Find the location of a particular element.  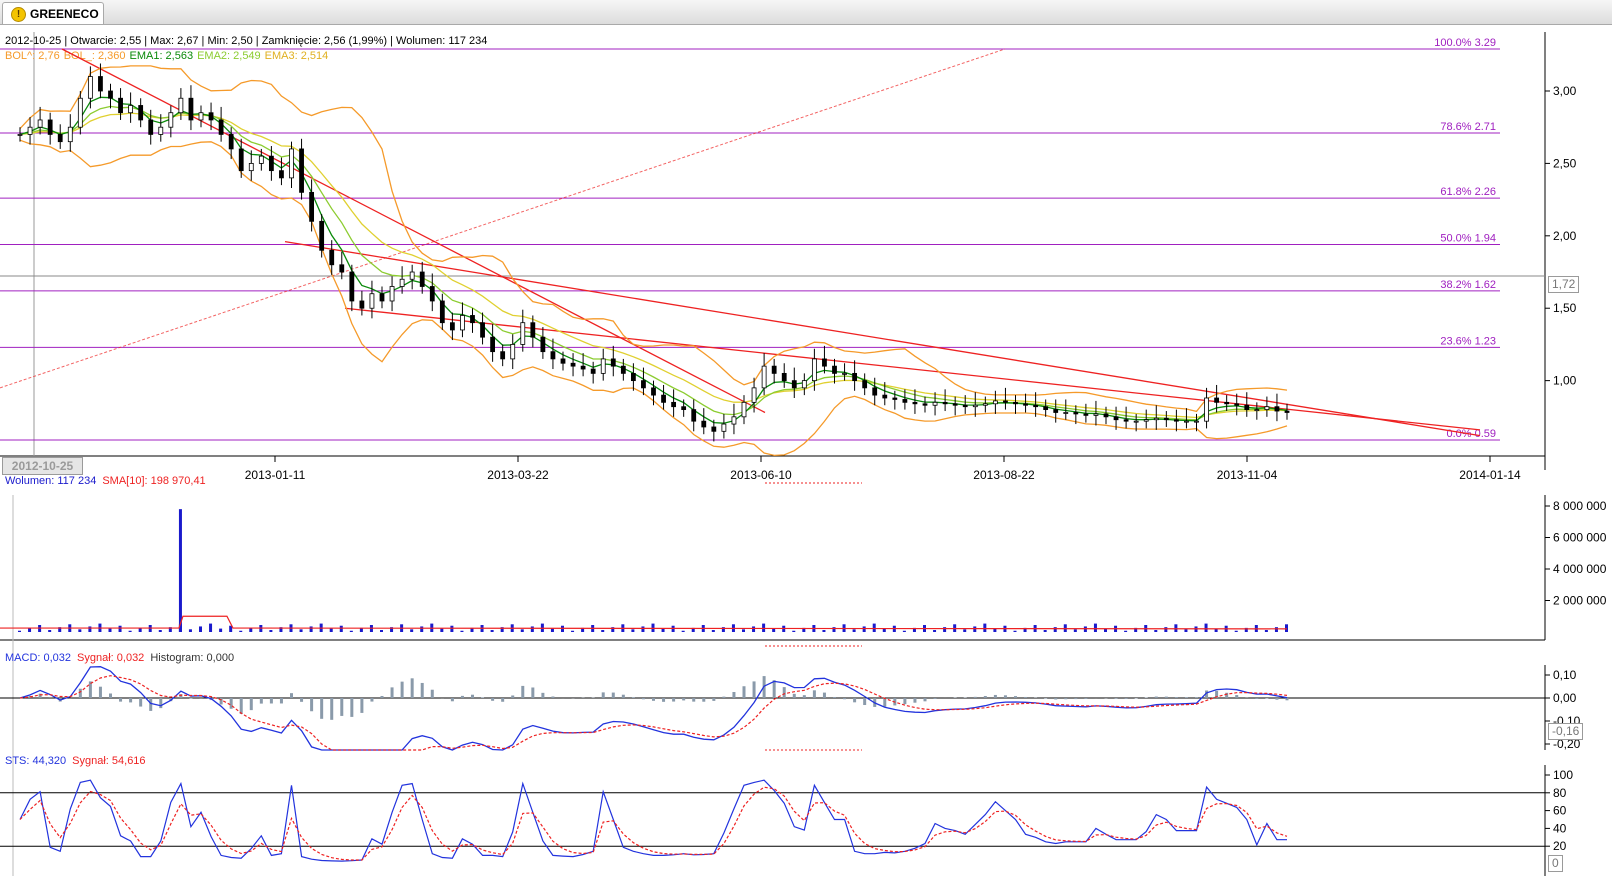

macd-value-box: -0,16 is located at coordinates (1566, 731).